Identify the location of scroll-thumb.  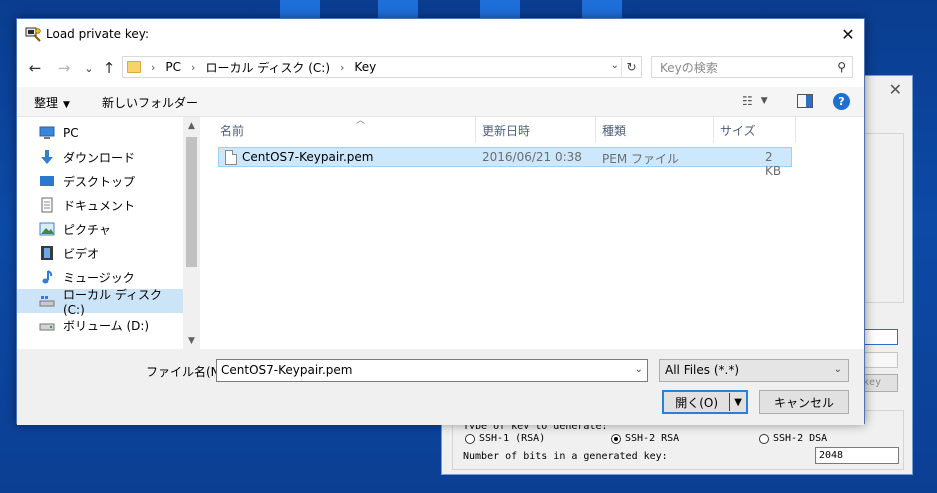
(191, 202).